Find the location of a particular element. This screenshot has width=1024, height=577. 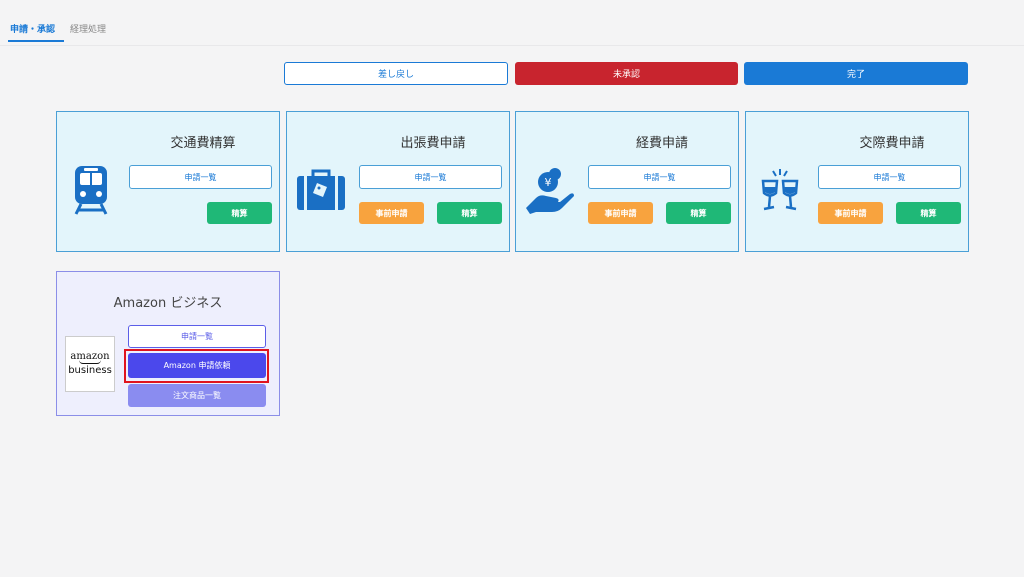

wine-glasses-icon is located at coordinates (780, 190).